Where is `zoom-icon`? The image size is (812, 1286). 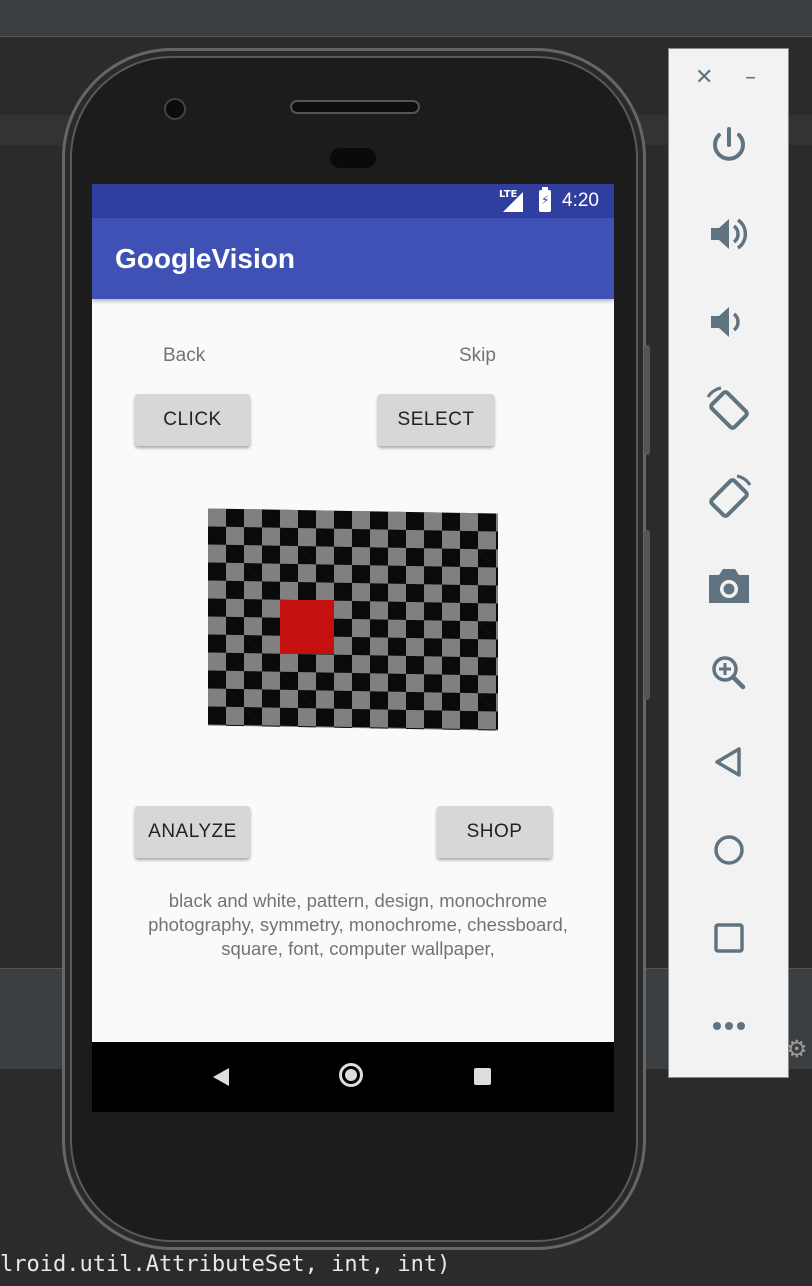 zoom-icon is located at coordinates (729, 674).